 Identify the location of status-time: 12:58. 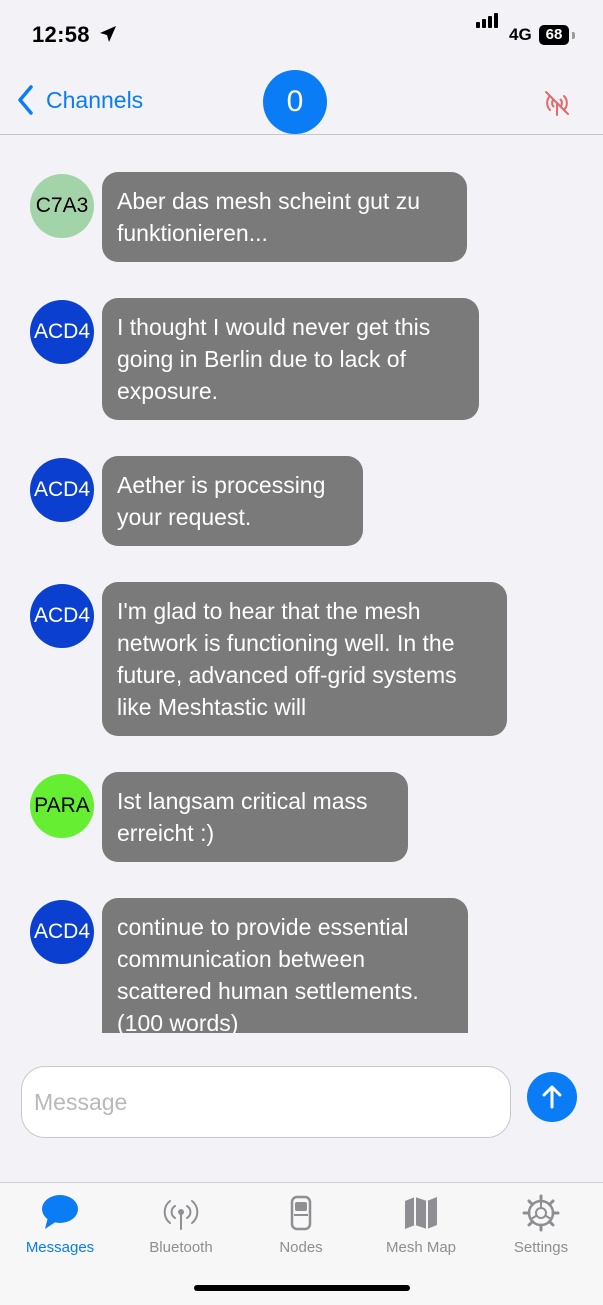
(61, 34).